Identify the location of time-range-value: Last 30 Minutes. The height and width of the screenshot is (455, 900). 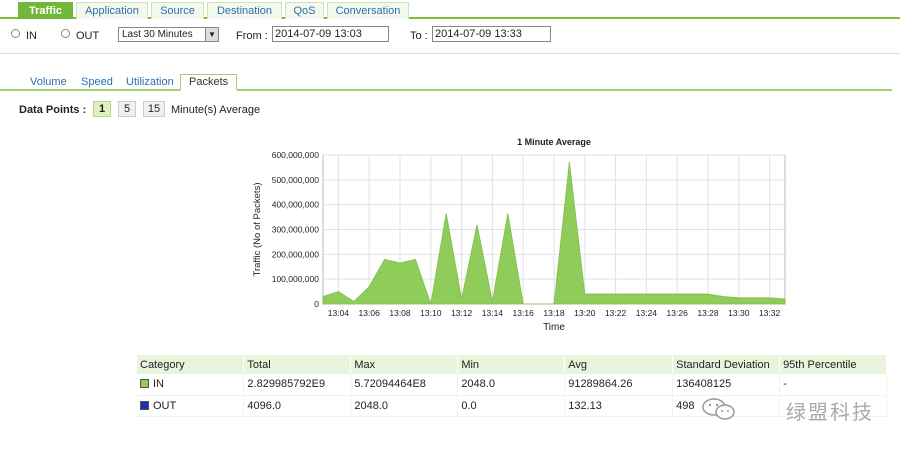
(157, 34).